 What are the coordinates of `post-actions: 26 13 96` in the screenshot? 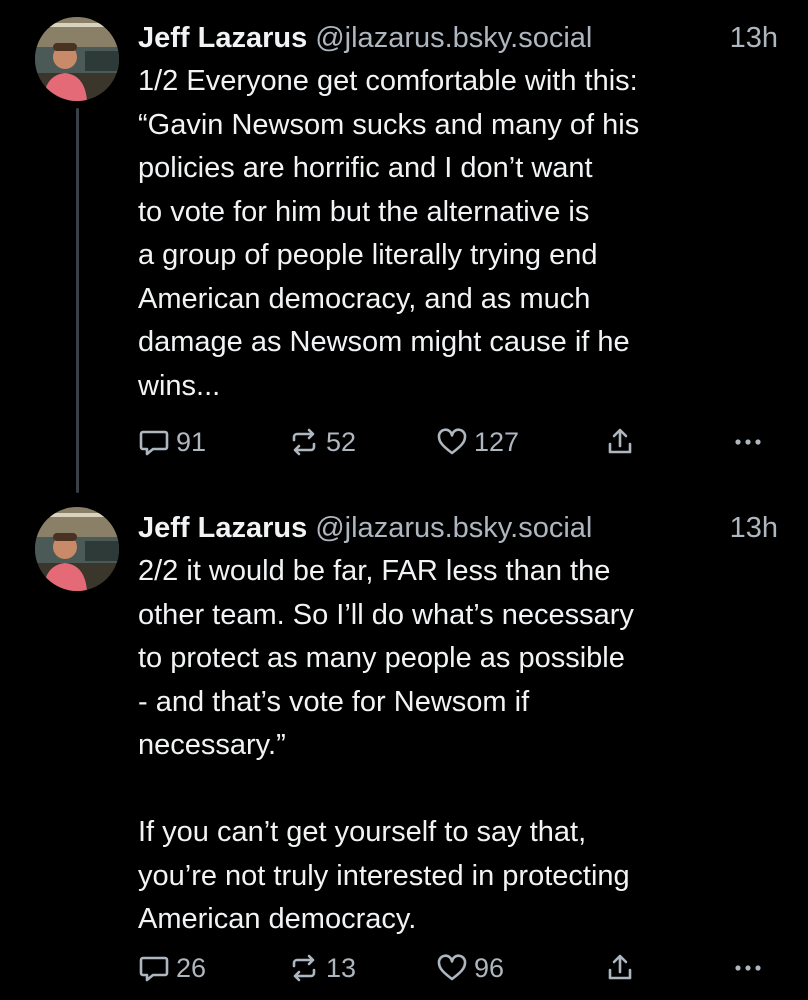 It's located at (458, 968).